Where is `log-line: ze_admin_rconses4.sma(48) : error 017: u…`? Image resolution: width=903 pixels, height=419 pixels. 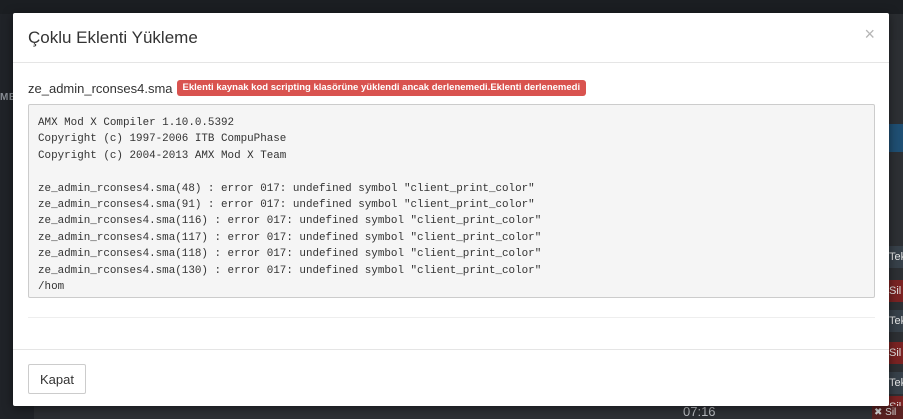 log-line: ze_admin_rconses4.sma(48) : error 017: u… is located at coordinates (286, 188).